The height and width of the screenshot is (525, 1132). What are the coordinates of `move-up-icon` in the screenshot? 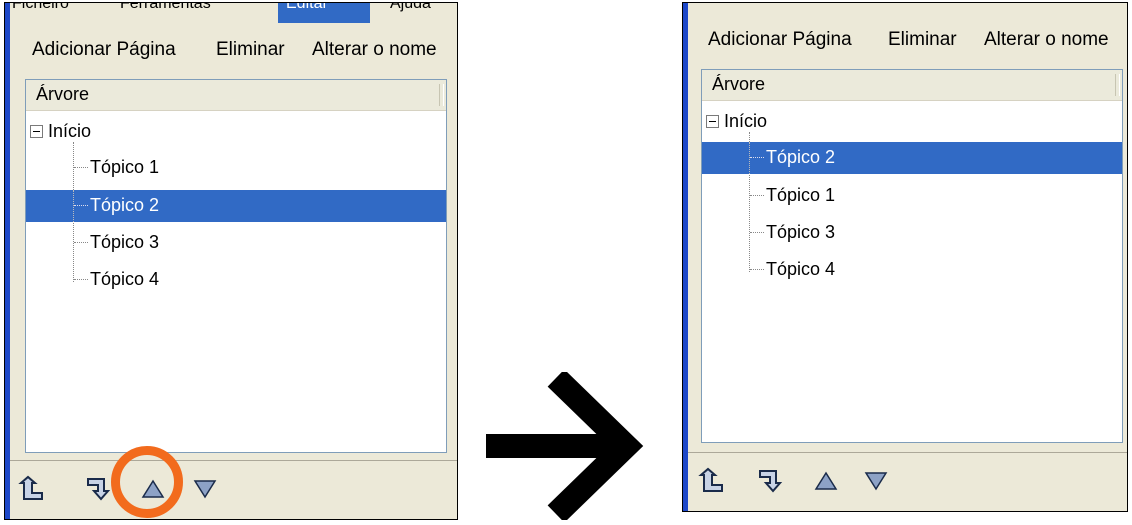 It's located at (826, 481).